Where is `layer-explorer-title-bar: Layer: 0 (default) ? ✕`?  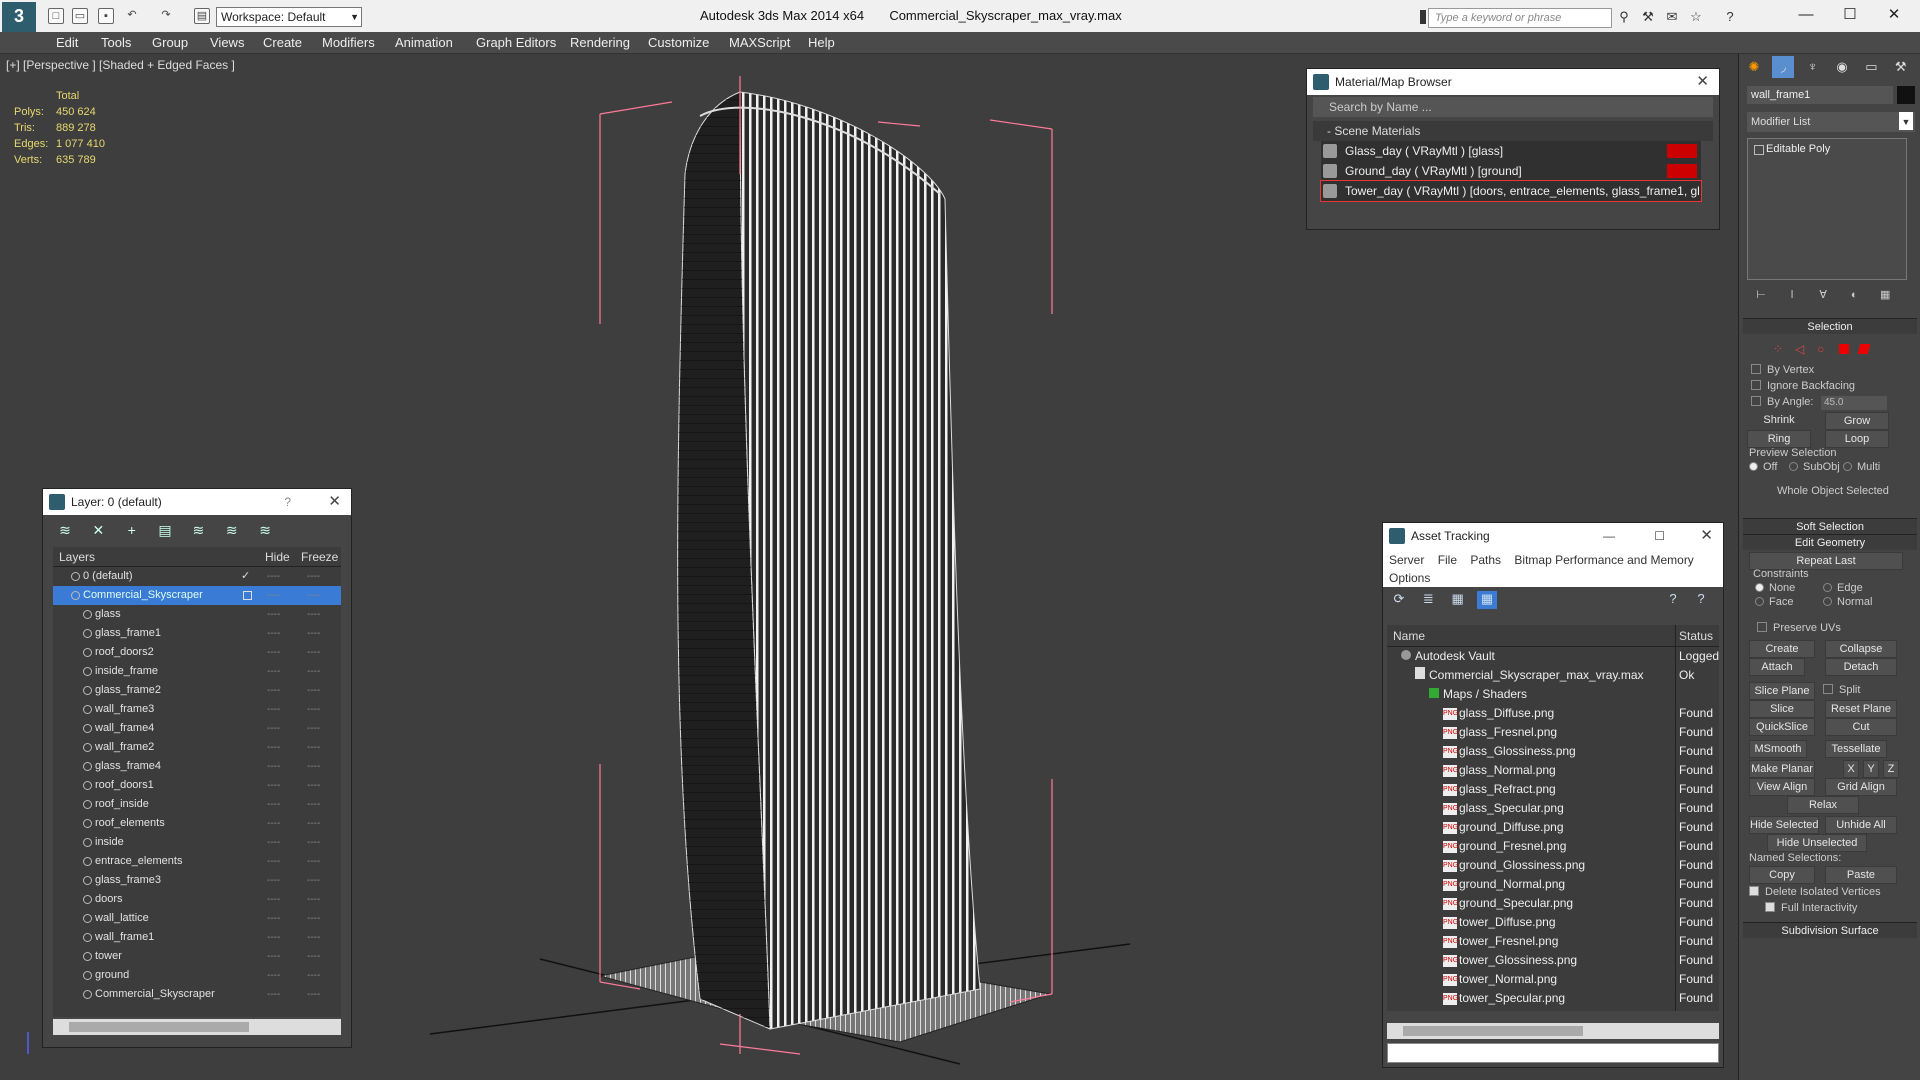 layer-explorer-title-bar: Layer: 0 (default) ? ✕ is located at coordinates (197, 502).